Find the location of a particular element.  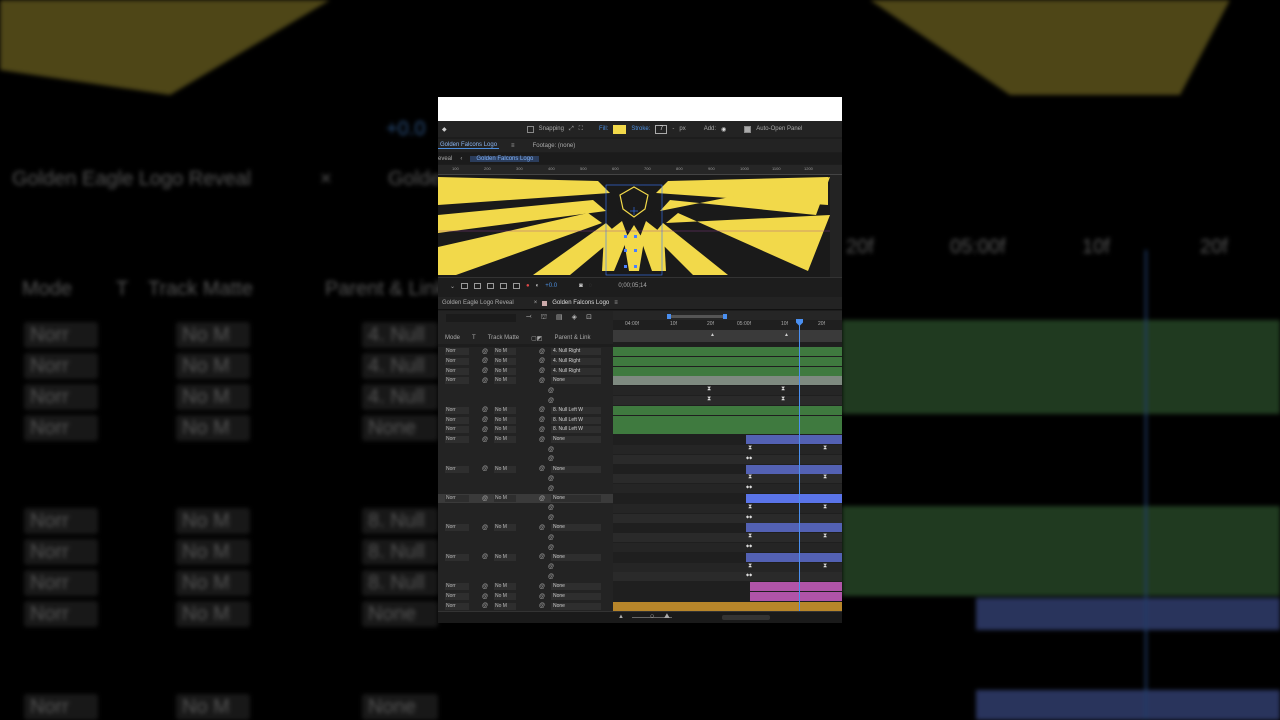

add-property-icon: ◉ is located at coordinates (723, 129).